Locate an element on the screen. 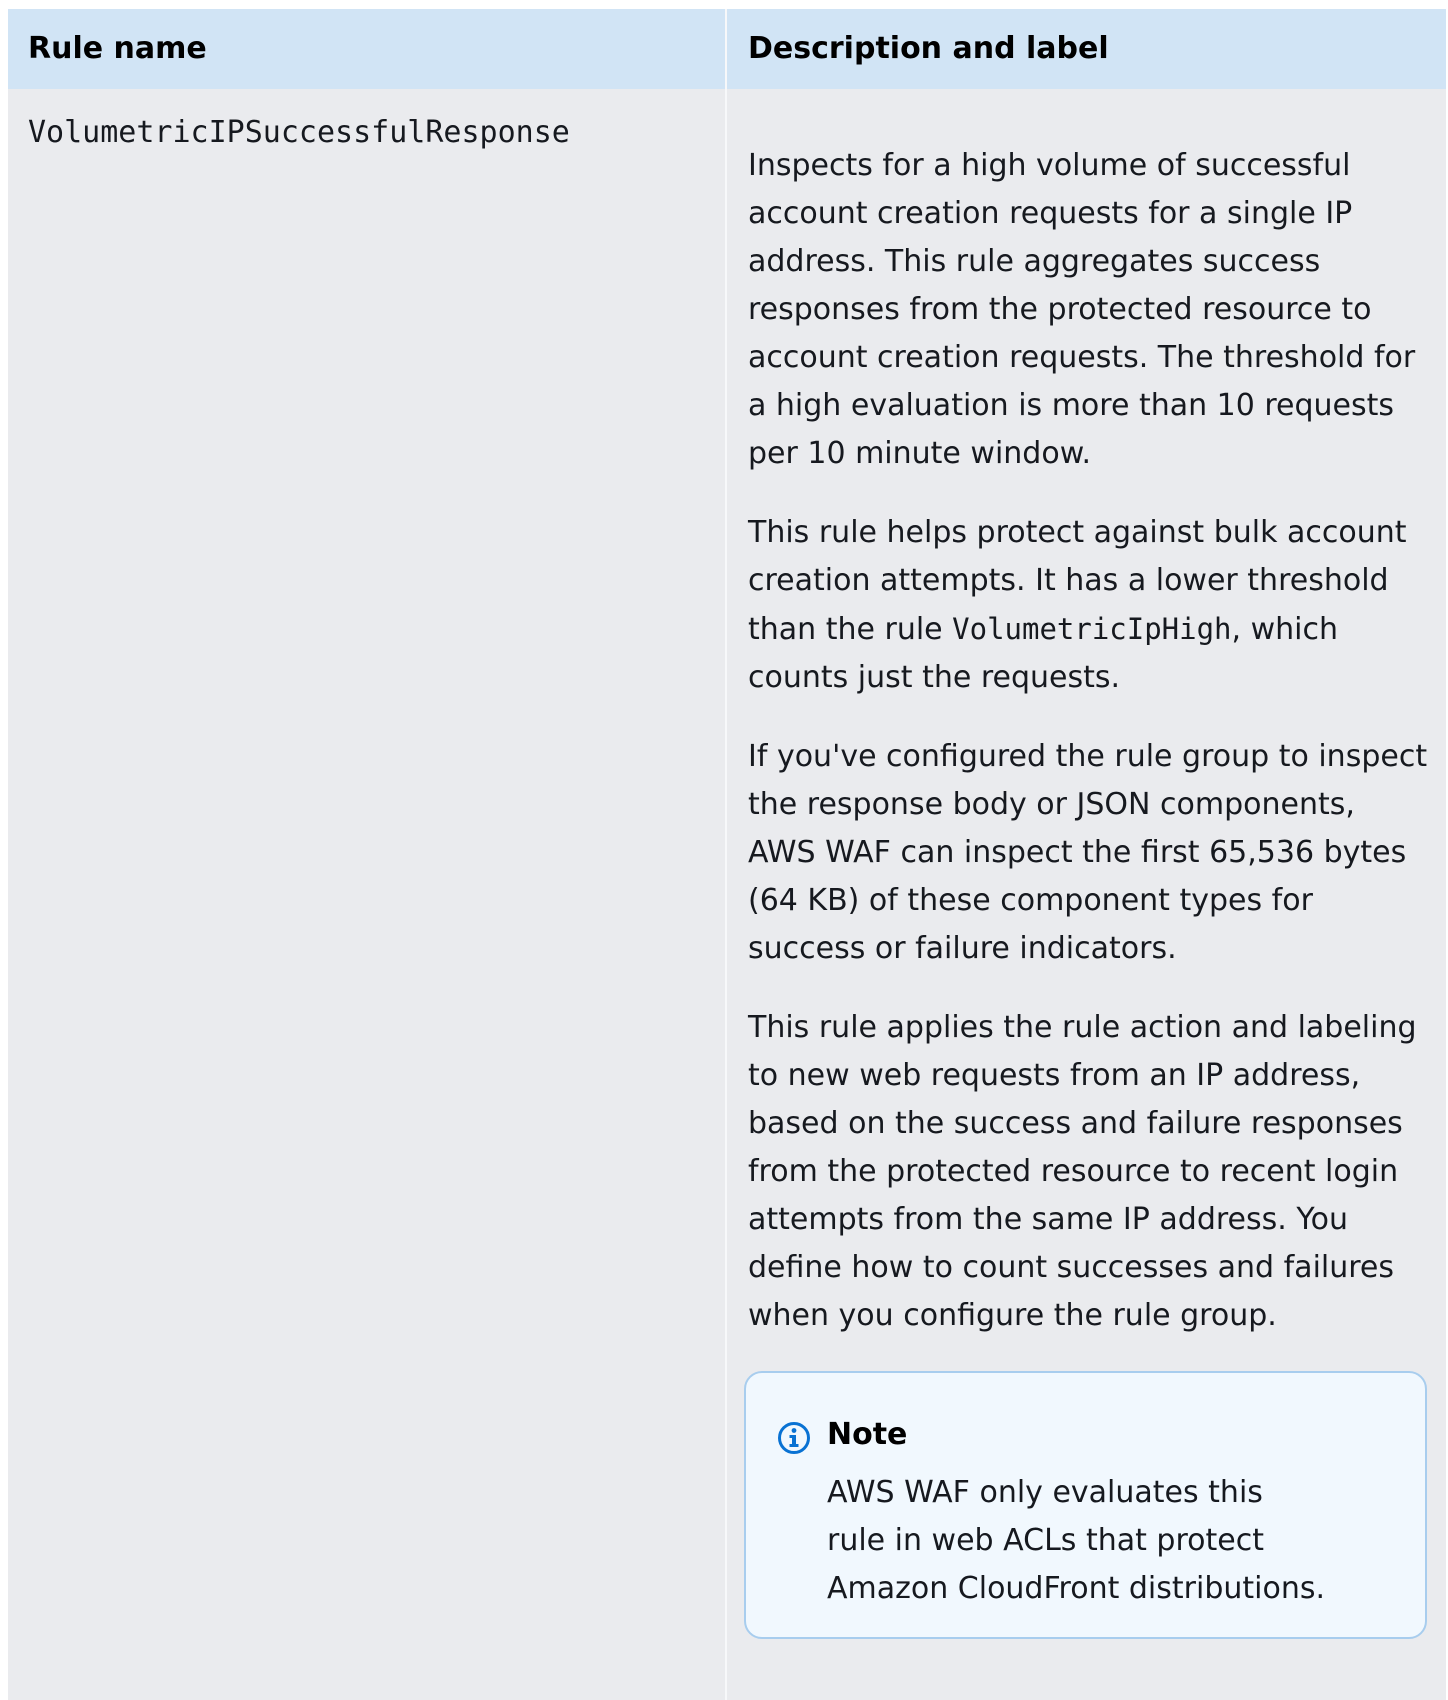 The height and width of the screenshot is (1700, 1448). rule-code-reference: VolumetricIpHigh is located at coordinates (1092, 629).